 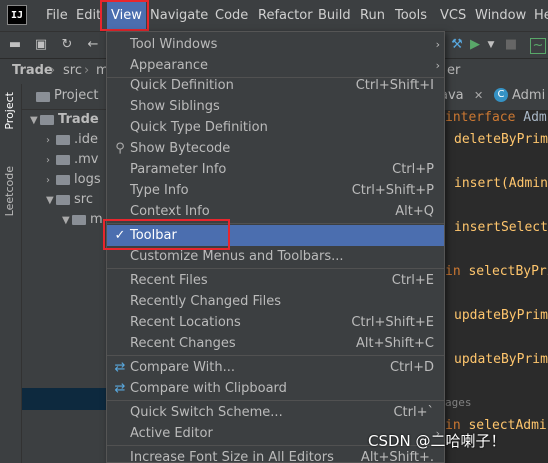 I want to click on close-icon: ✕, so click(x=478, y=95).